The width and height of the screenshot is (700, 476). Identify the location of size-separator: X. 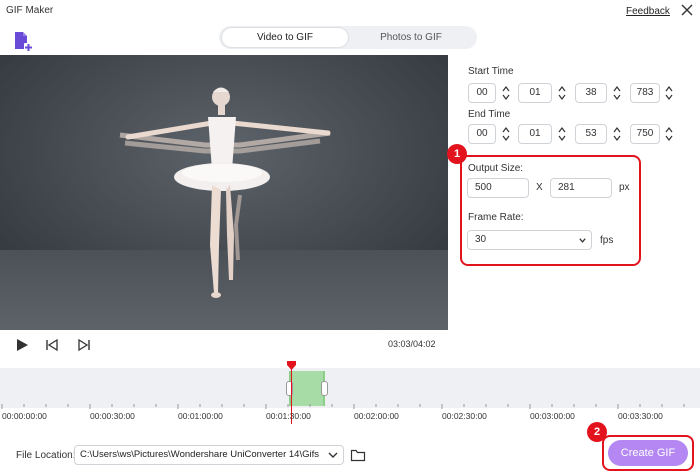
(539, 187).